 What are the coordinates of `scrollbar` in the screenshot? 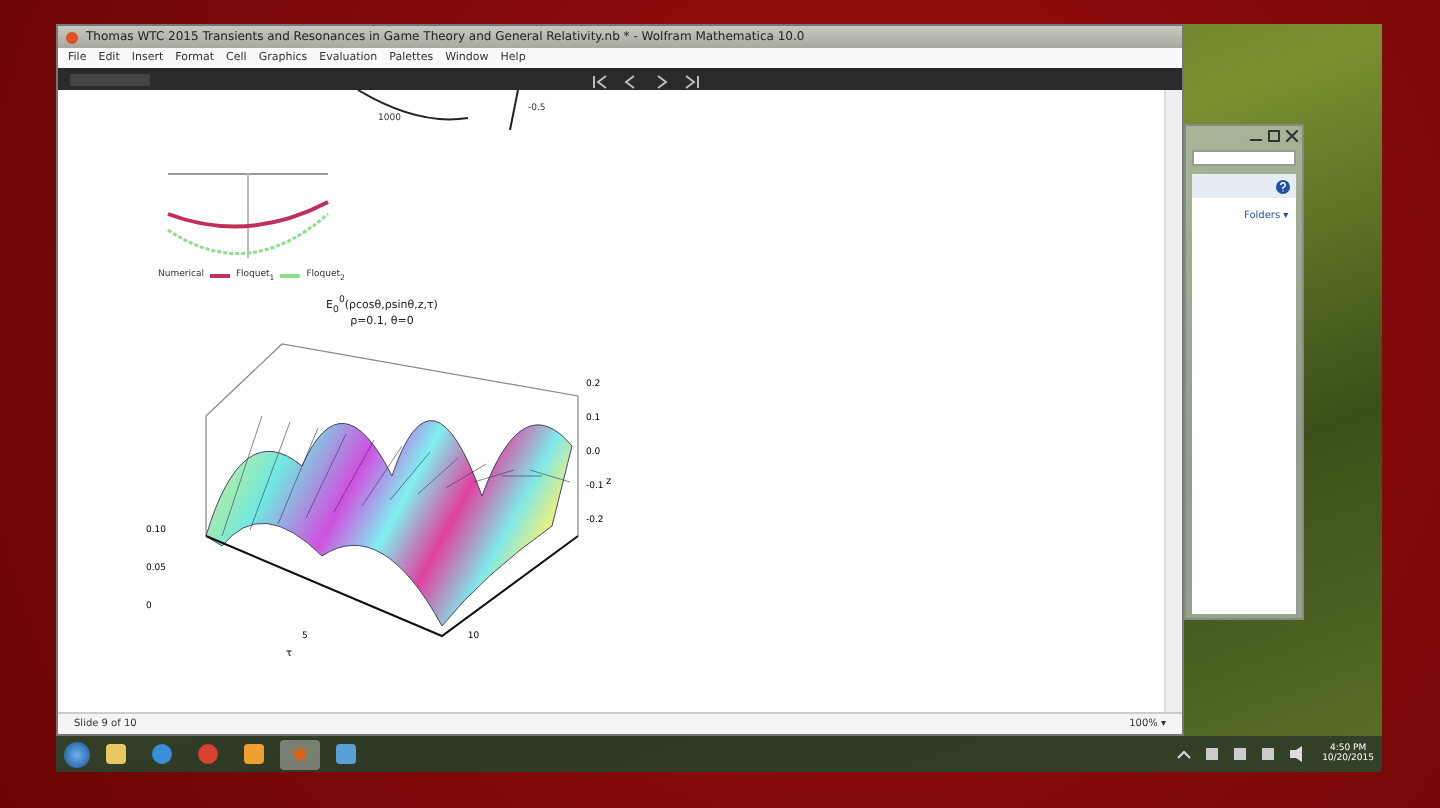 It's located at (1173, 401).